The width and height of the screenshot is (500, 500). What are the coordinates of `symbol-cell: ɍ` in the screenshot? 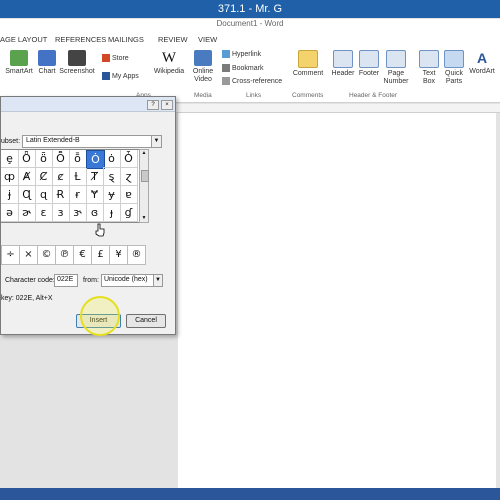 It's located at (78, 195).